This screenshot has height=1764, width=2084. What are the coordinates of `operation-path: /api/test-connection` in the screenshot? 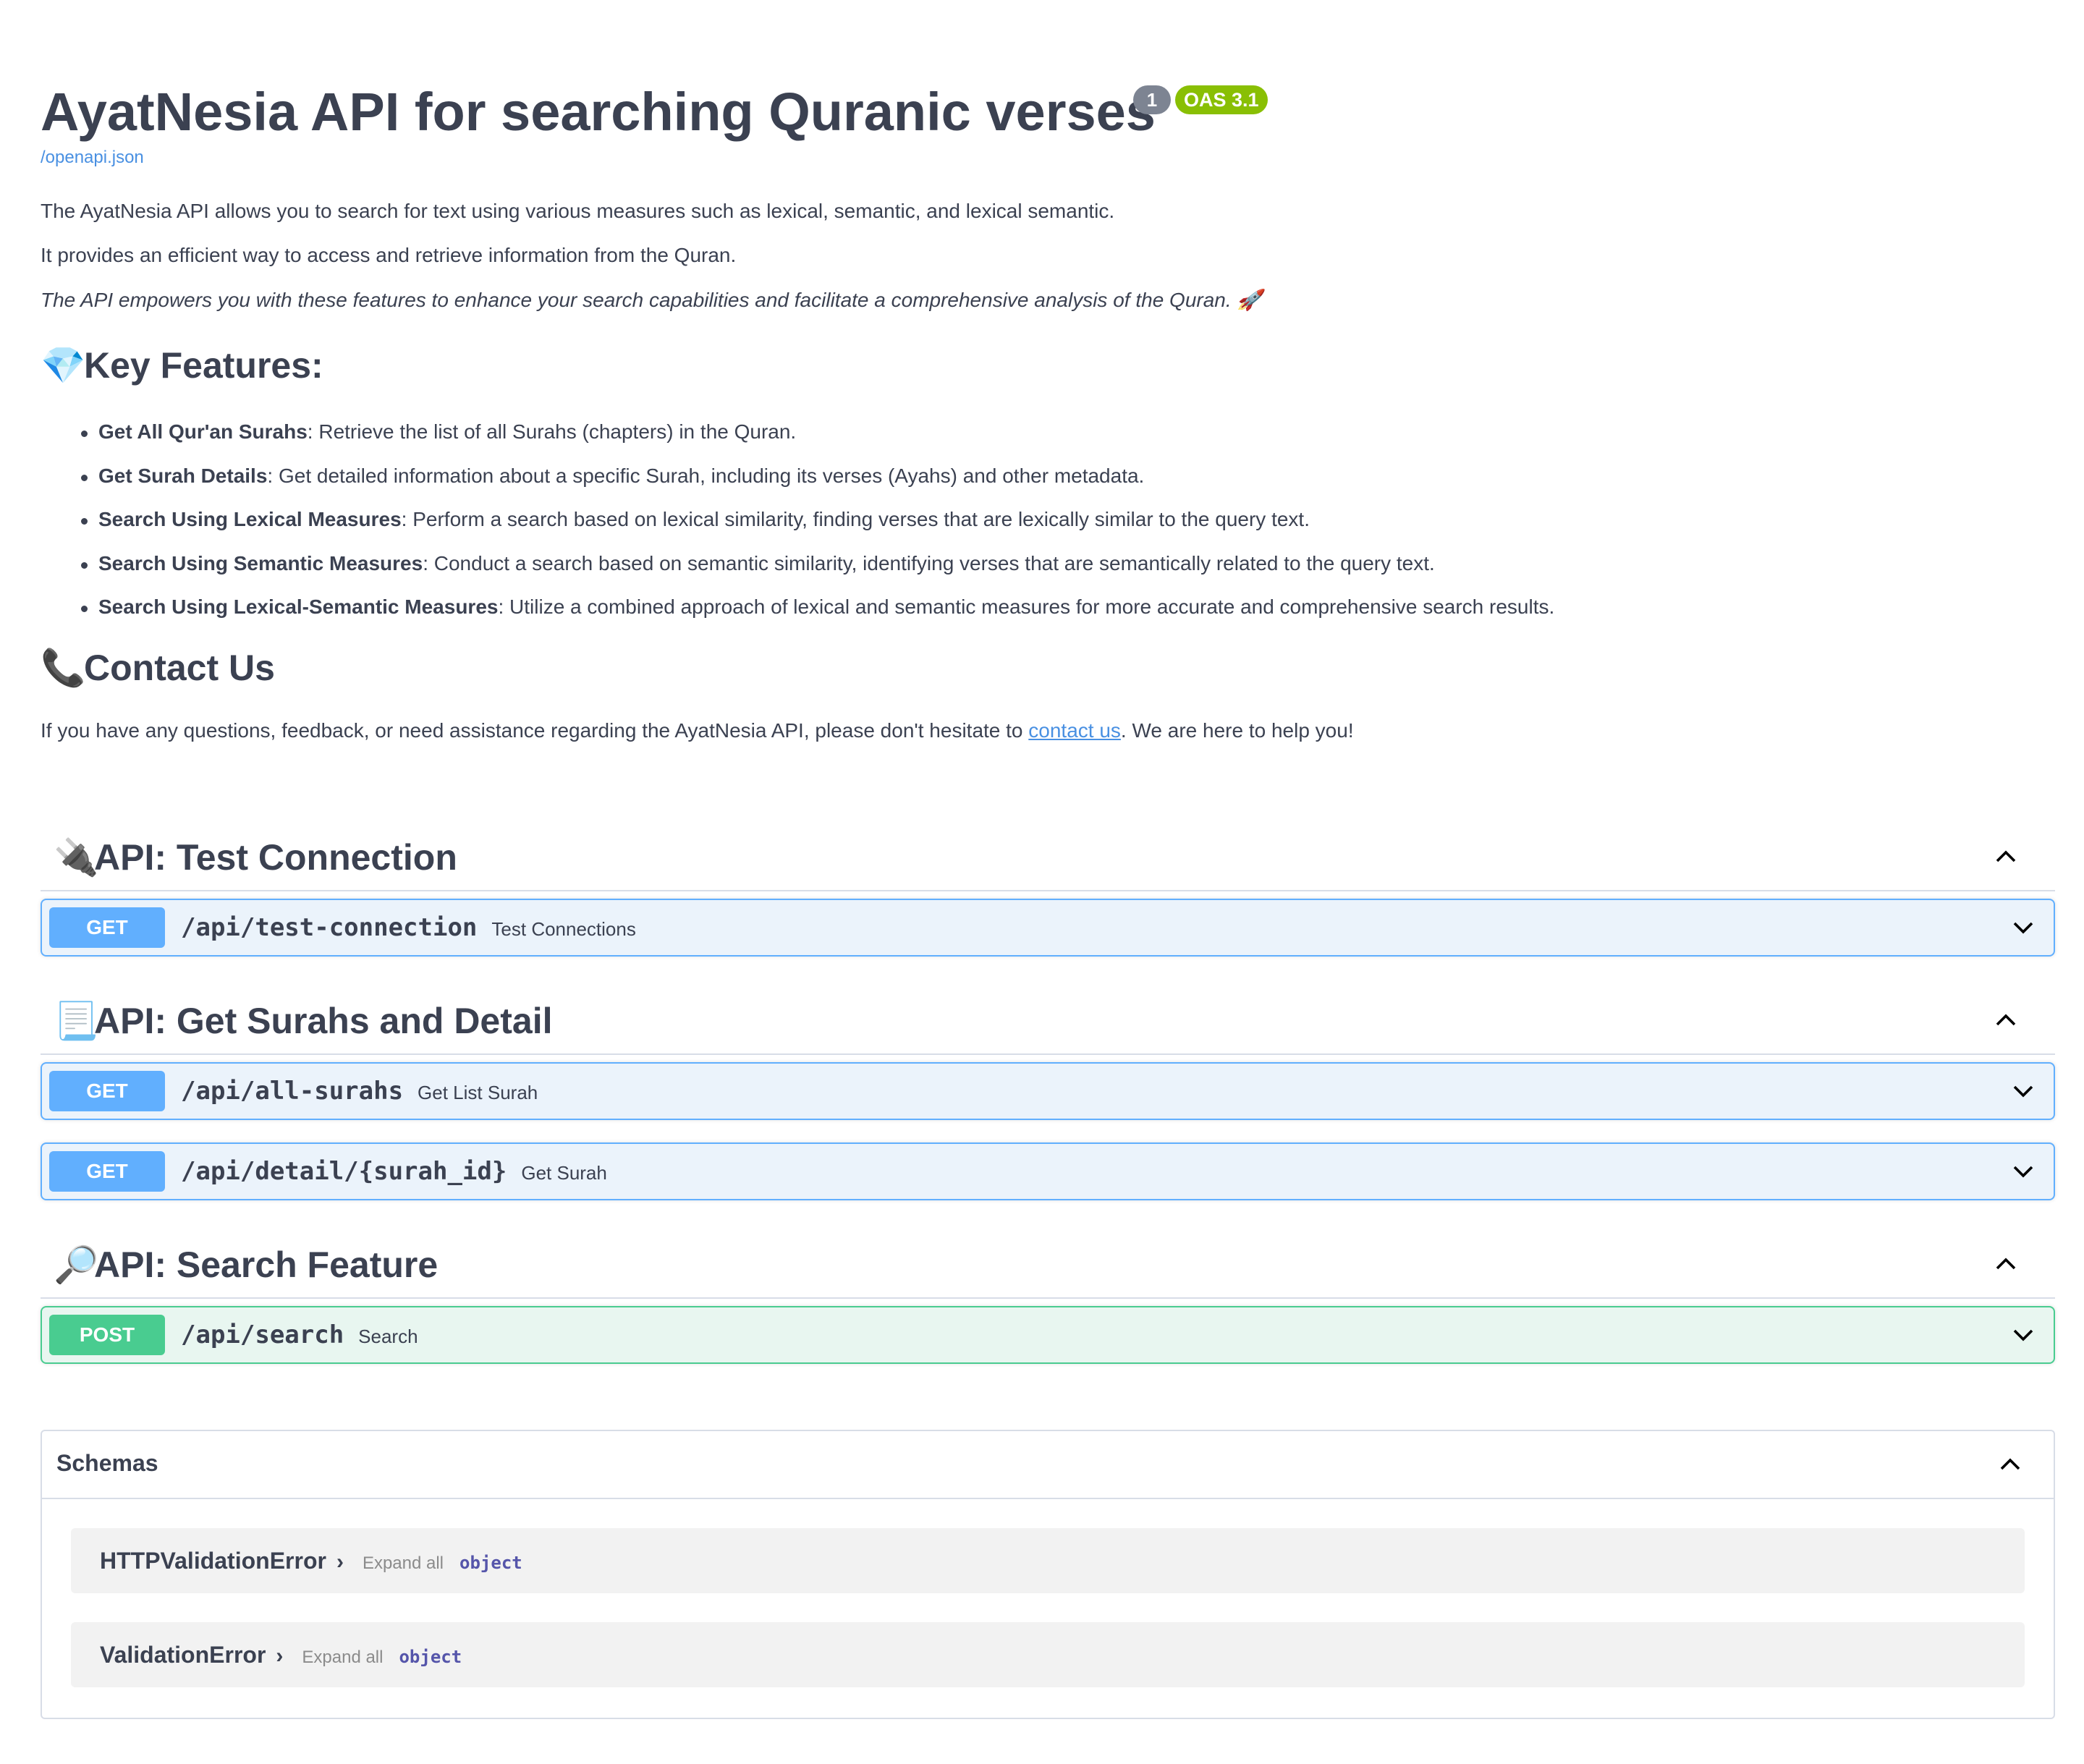 It's located at (329, 927).